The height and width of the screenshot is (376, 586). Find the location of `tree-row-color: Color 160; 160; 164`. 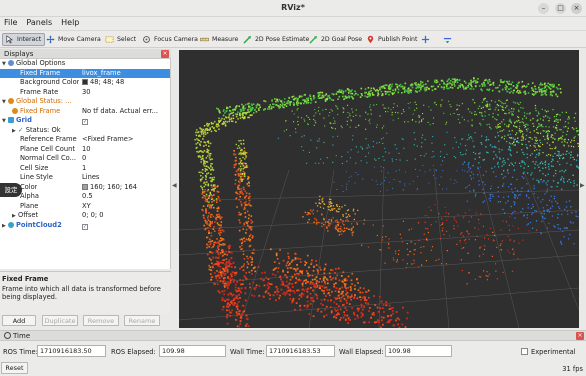

tree-row-color: Color 160; 160; 164 is located at coordinates (85, 188).